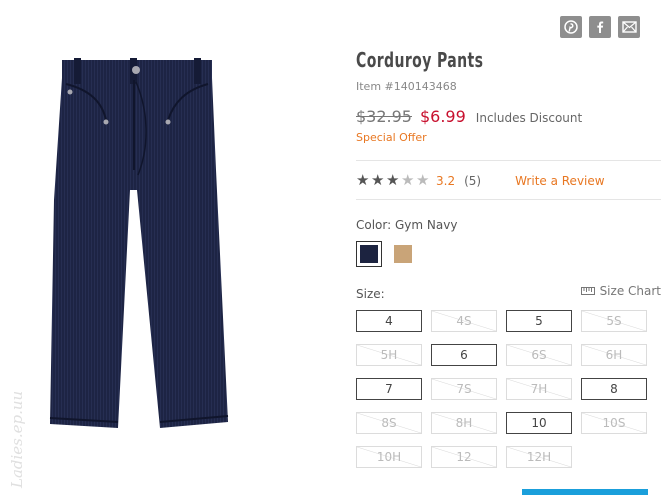  Describe the element at coordinates (539, 389) in the screenshot. I see `size-option-7h: 7H` at that location.